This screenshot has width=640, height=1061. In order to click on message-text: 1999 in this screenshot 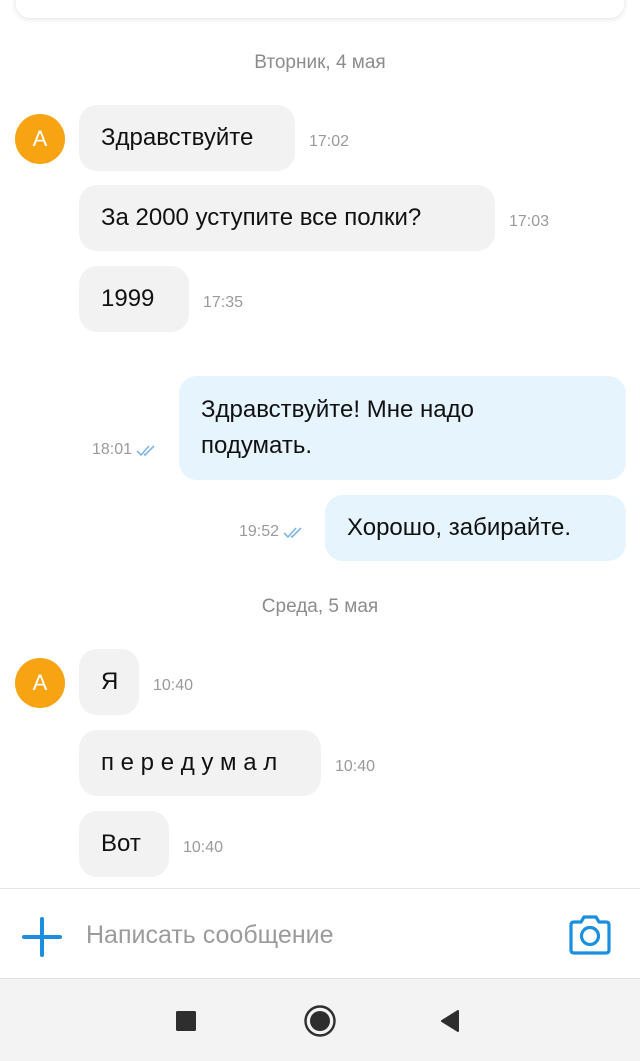, I will do `click(128, 298)`.